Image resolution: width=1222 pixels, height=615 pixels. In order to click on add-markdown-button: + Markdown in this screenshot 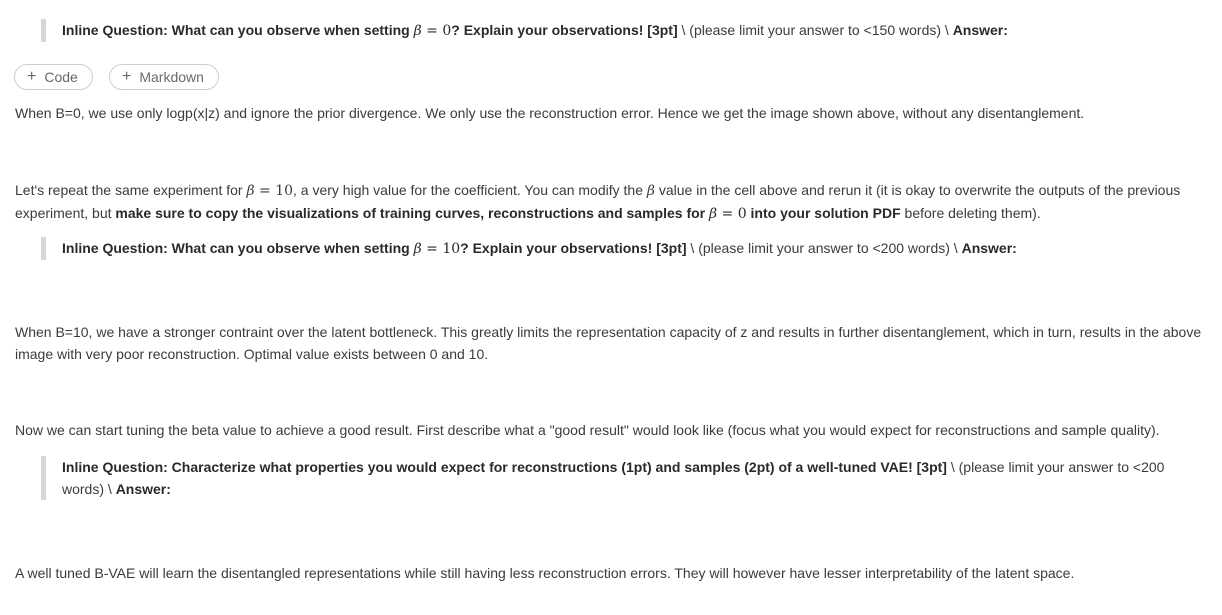, I will do `click(164, 77)`.